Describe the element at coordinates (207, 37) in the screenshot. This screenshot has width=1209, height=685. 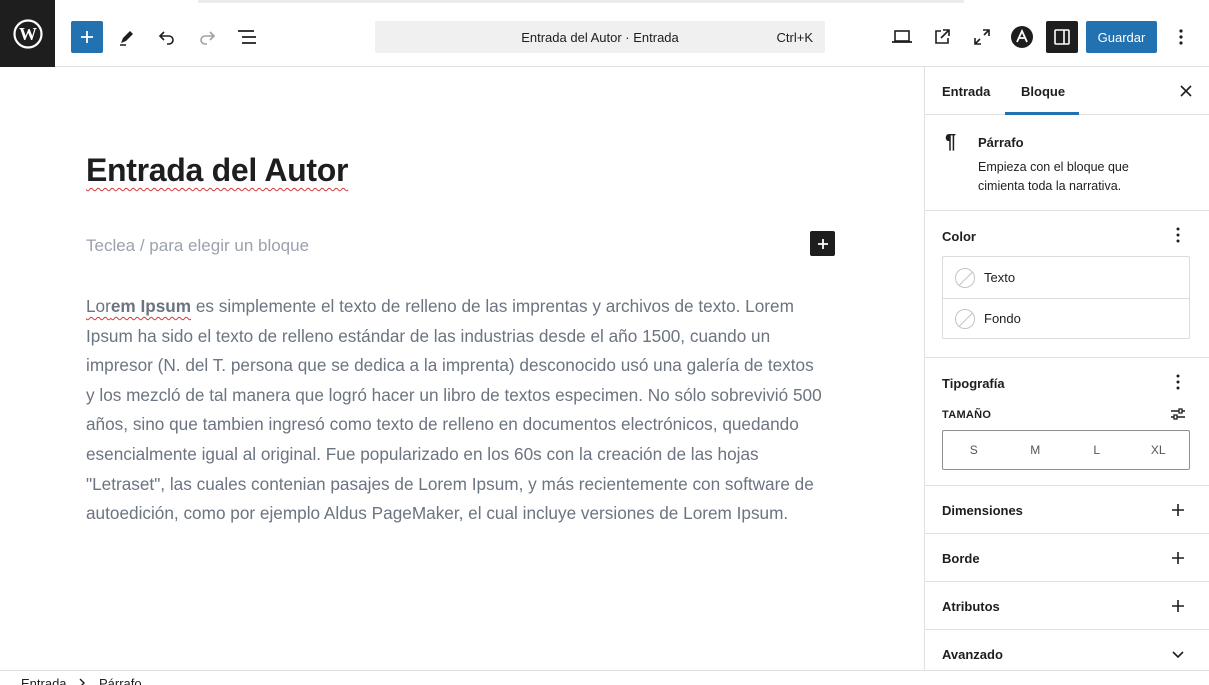
I see `redo-icon` at that location.